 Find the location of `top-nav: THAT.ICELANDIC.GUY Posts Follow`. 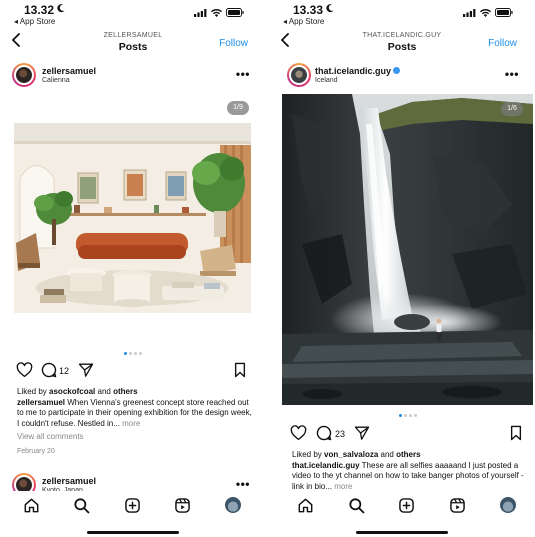

top-nav: THAT.ICELANDIC.GUY Posts Follow is located at coordinates (402, 43).